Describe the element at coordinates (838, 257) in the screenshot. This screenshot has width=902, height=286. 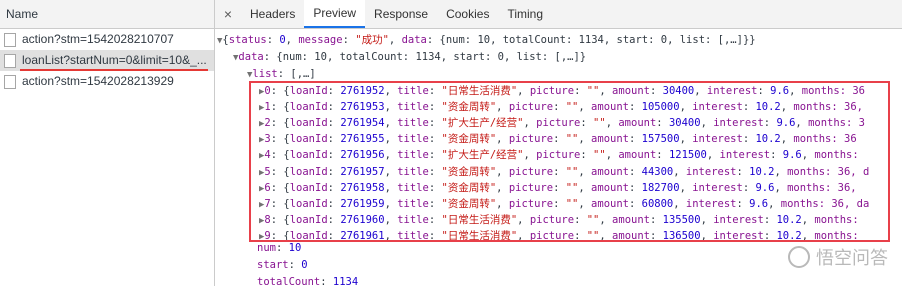
I see `watermark: 悟空问答` at that location.